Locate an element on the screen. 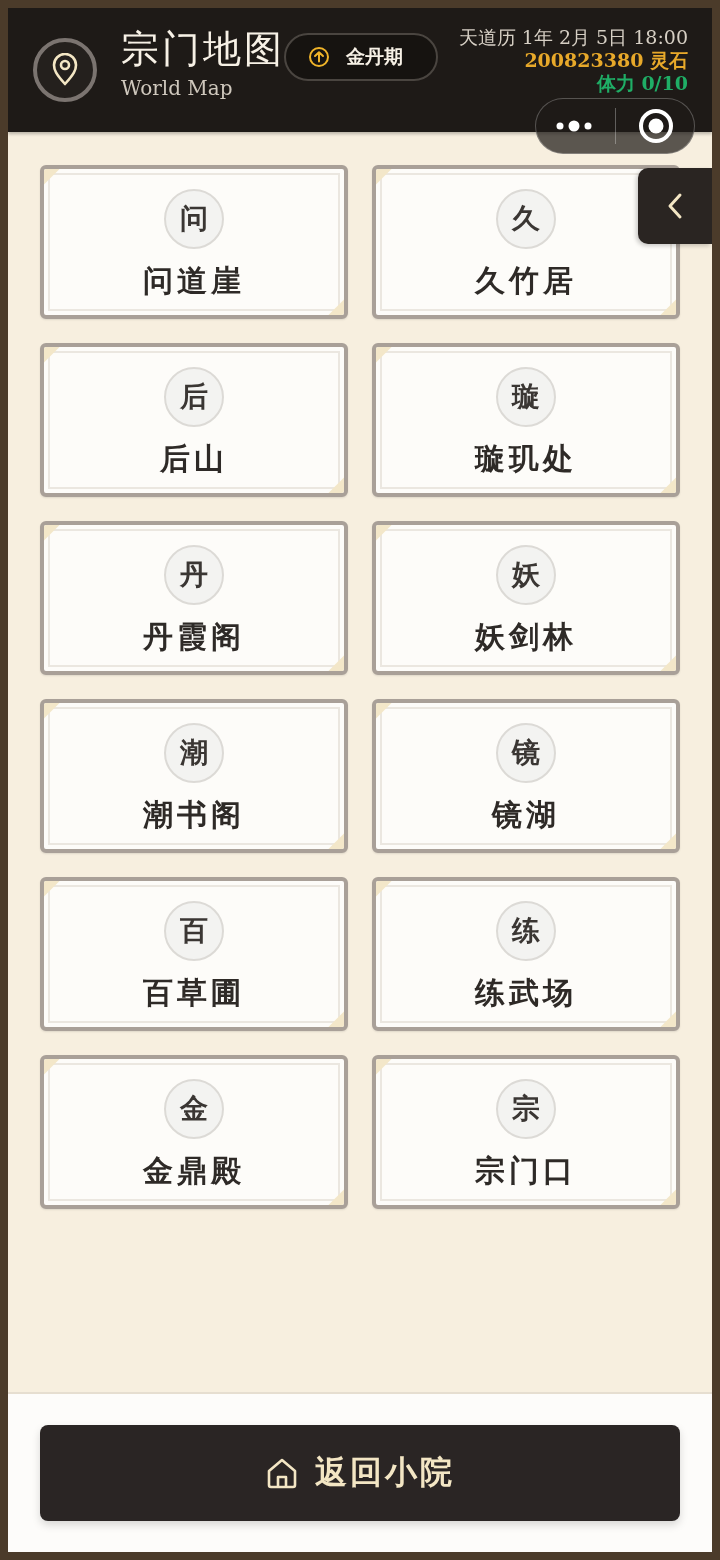 The width and height of the screenshot is (720, 1560). location-name: 后山 is located at coordinates (194, 458).